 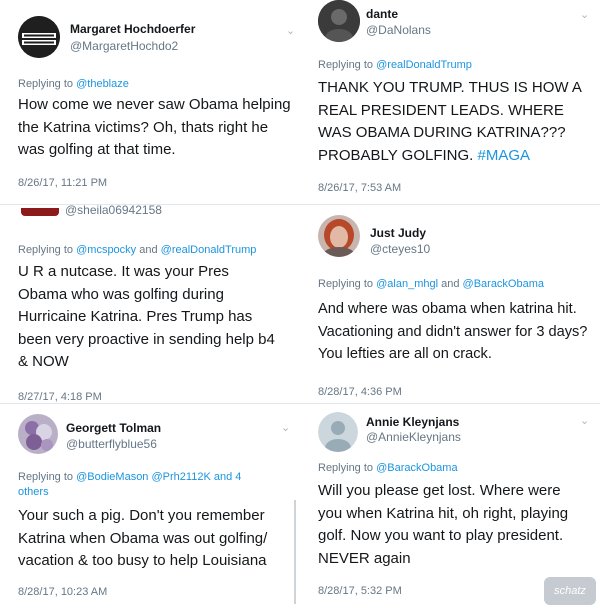 I want to click on timestamp: 8/27/17, 4:18 PM, so click(x=60, y=397).